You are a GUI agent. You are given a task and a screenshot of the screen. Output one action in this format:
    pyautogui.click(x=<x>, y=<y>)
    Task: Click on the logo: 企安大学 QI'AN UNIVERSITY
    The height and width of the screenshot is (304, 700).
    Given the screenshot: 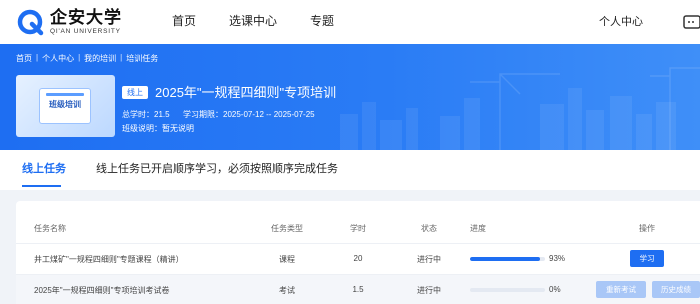 What is the action you would take?
    pyautogui.click(x=69, y=22)
    